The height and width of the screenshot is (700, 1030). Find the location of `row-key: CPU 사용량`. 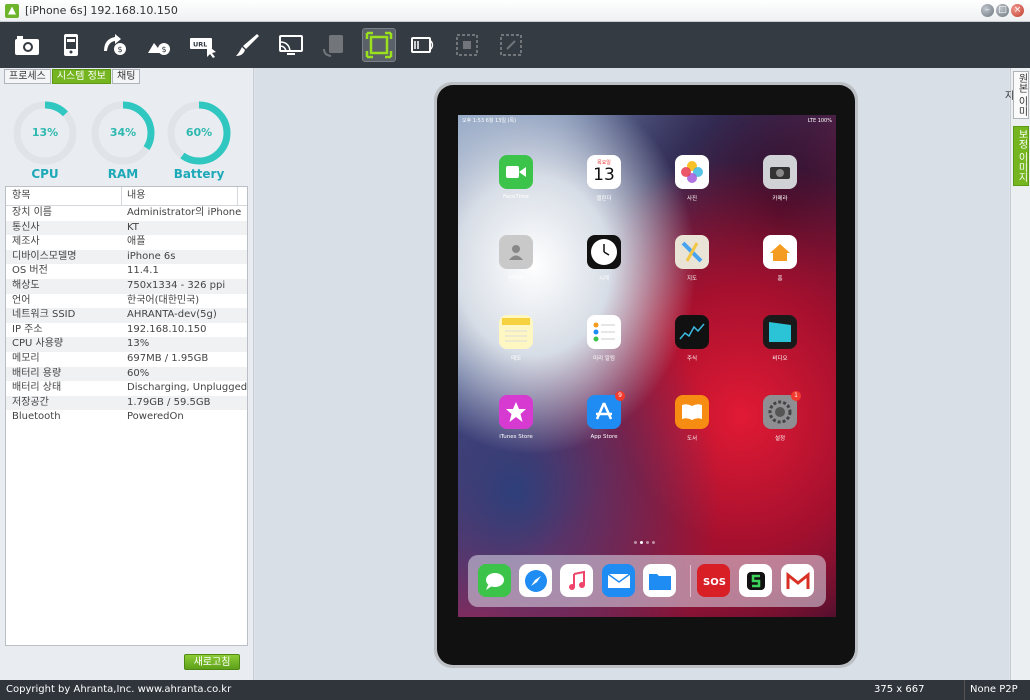

row-key: CPU 사용량 is located at coordinates (38, 344).